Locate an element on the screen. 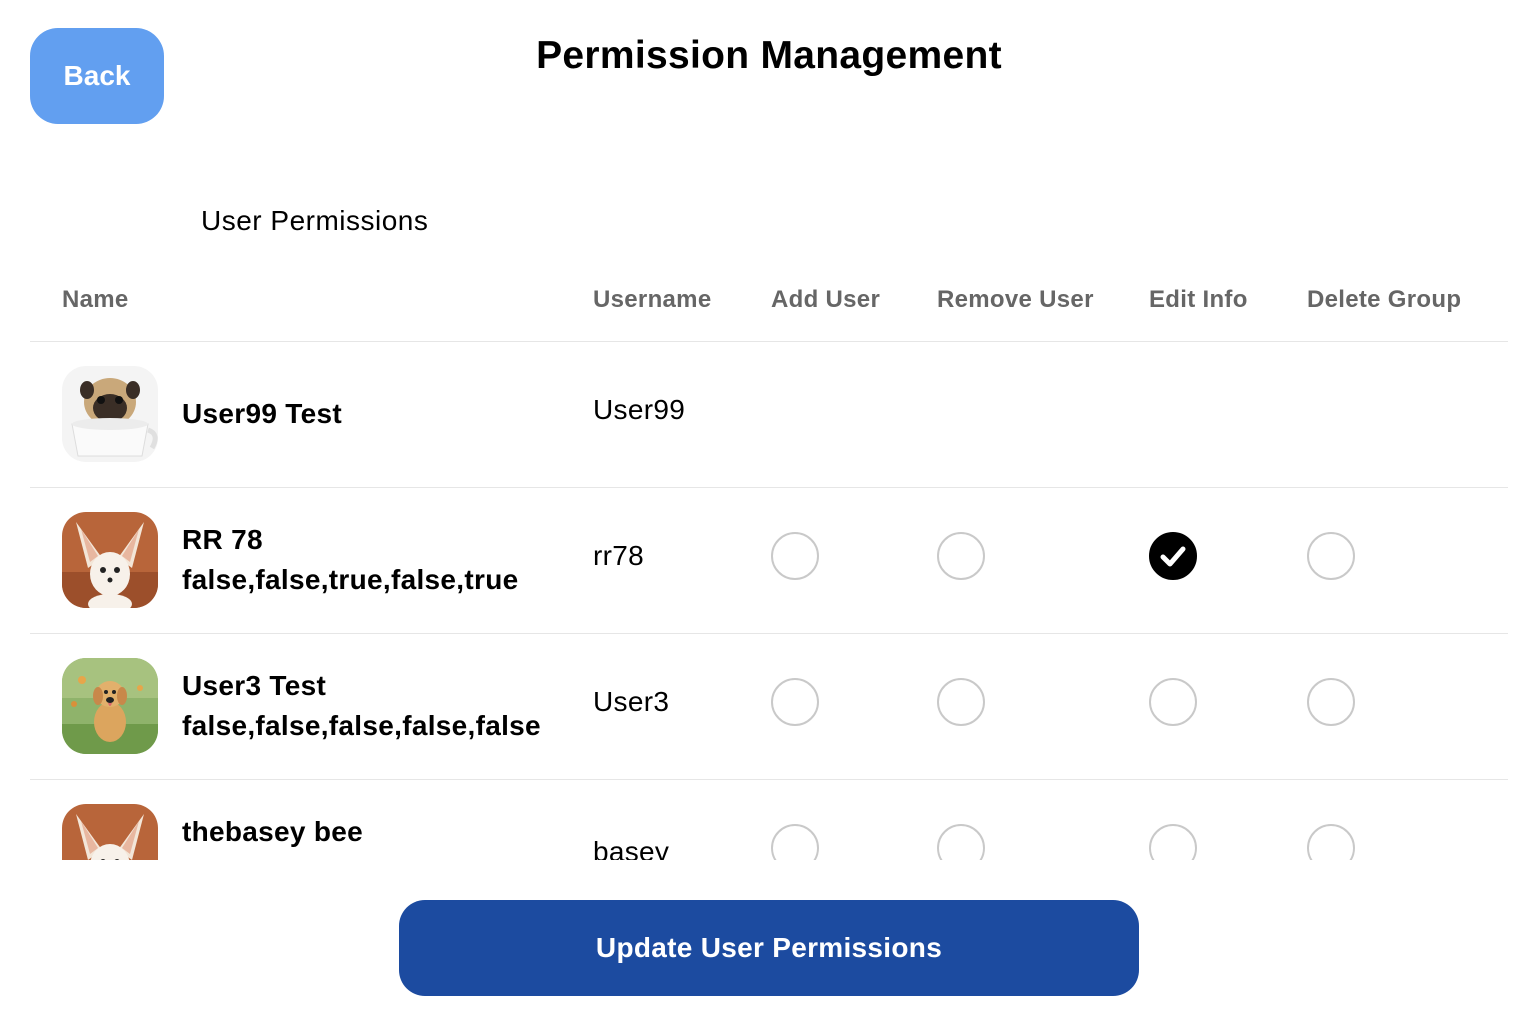  username: rr78 is located at coordinates (618, 555).